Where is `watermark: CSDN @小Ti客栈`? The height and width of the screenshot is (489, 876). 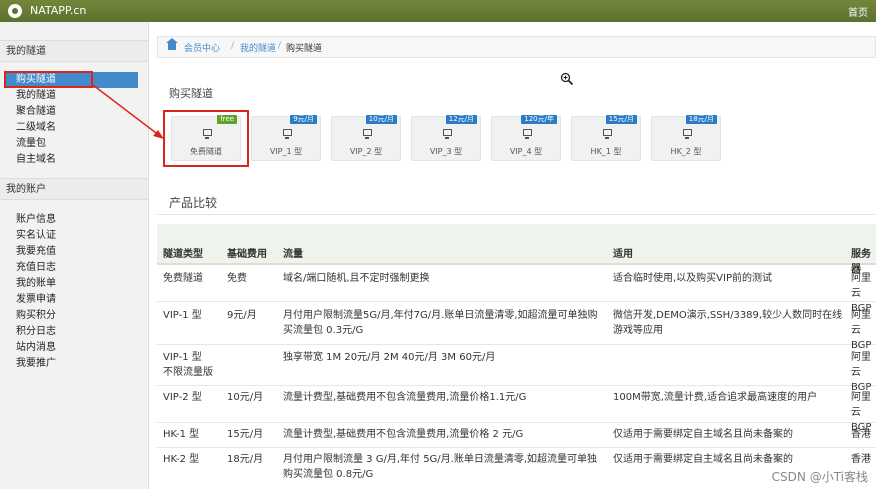
watermark: CSDN @小Ti客栈 is located at coordinates (819, 477).